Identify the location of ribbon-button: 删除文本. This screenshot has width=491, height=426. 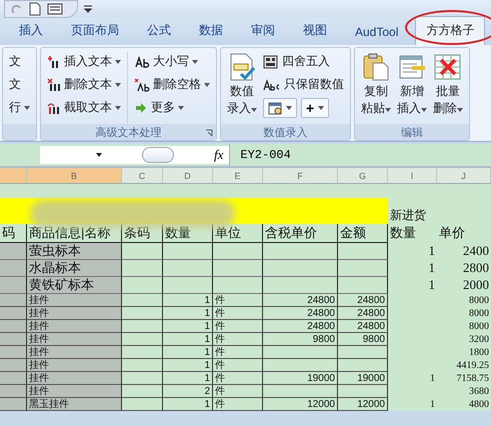
(84, 84).